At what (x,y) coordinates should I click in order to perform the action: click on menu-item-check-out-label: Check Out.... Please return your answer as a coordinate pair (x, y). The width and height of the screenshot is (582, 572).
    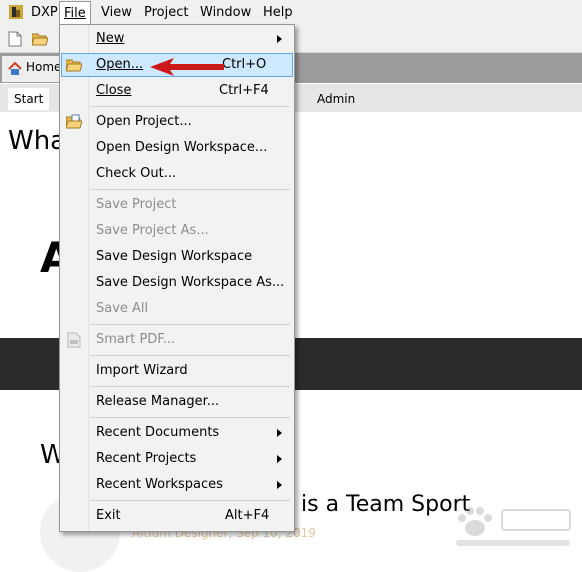
    Looking at the image, I should click on (136, 173).